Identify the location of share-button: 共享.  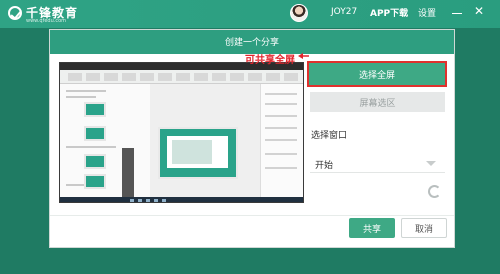
(372, 228).